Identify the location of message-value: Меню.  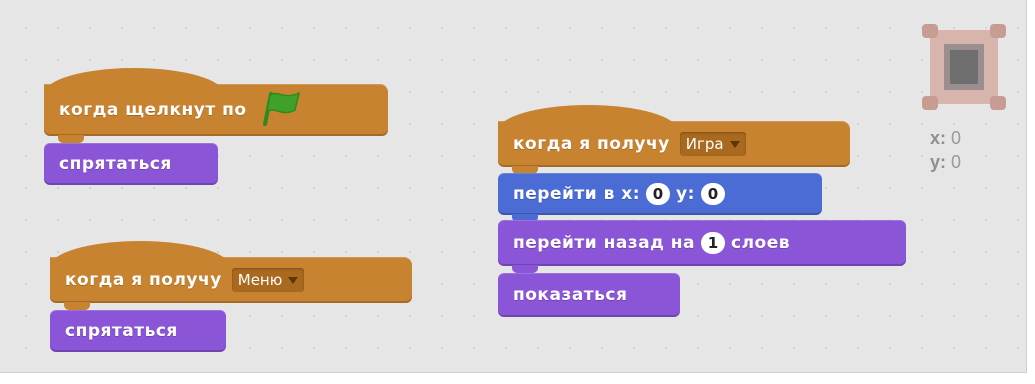
(260, 280).